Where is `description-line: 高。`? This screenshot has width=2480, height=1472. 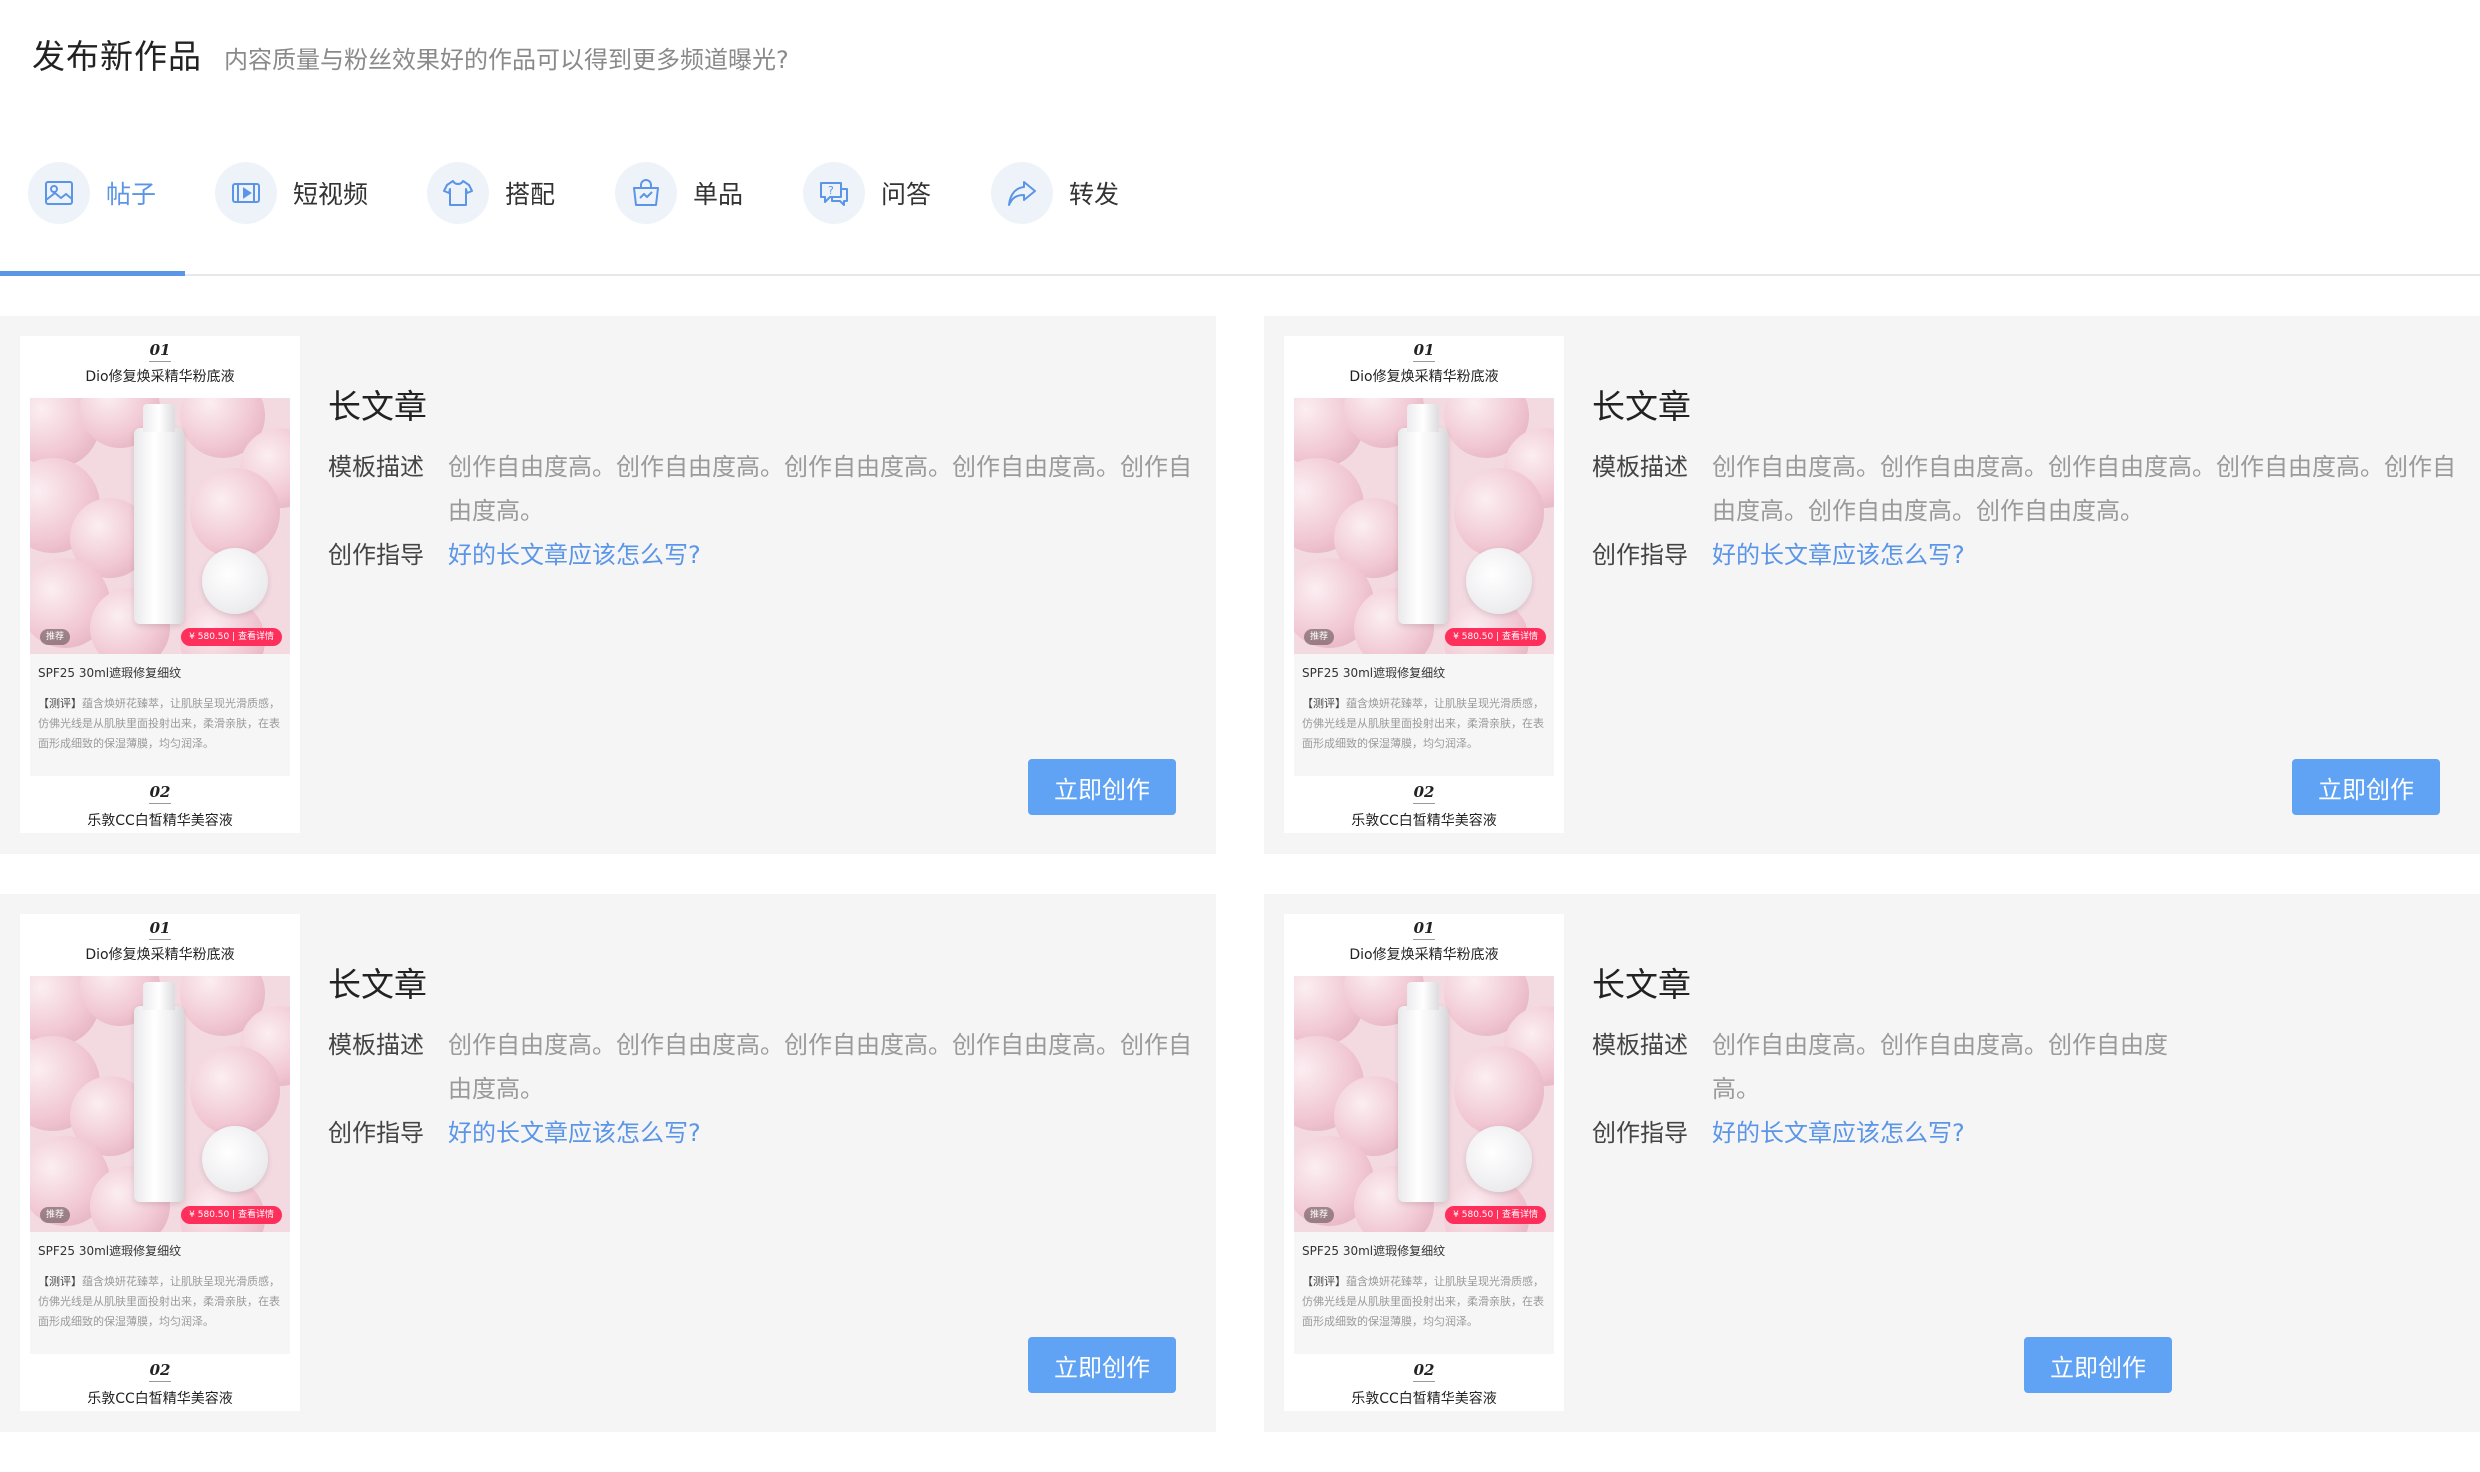
description-line: 高。 is located at coordinates (1736, 1089).